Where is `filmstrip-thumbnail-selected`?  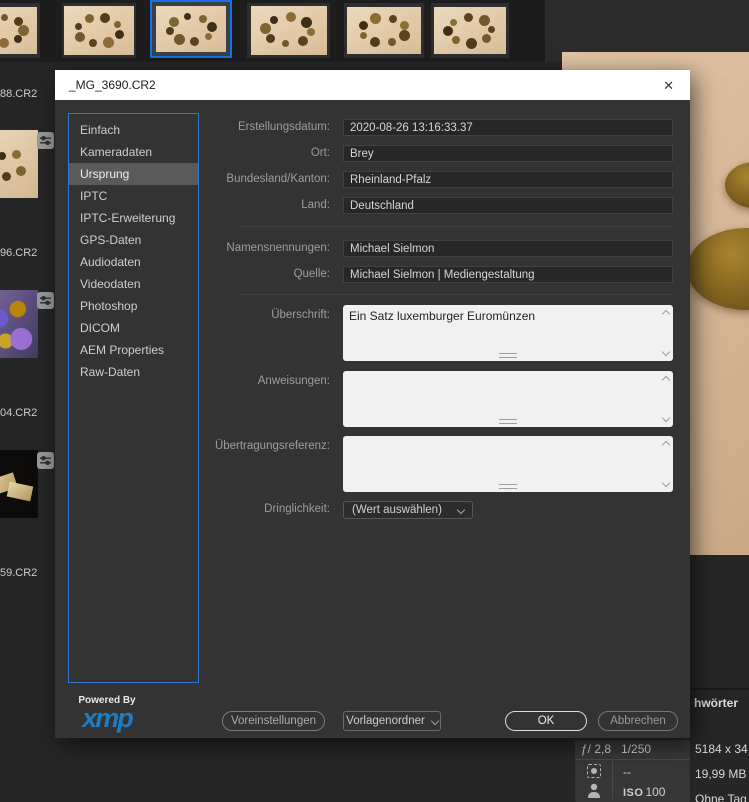 filmstrip-thumbnail-selected is located at coordinates (191, 29).